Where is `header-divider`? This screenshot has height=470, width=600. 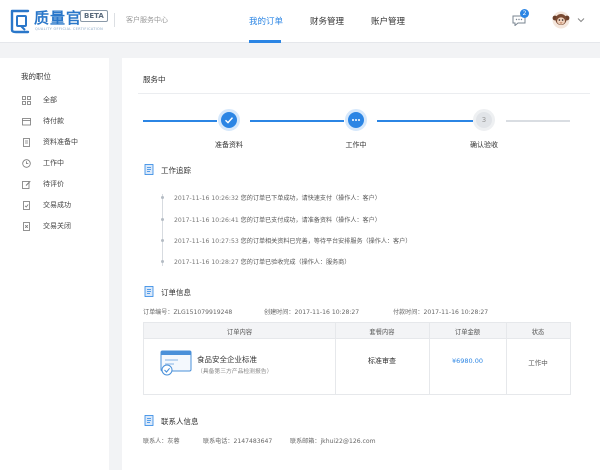
header-divider is located at coordinates (114, 20).